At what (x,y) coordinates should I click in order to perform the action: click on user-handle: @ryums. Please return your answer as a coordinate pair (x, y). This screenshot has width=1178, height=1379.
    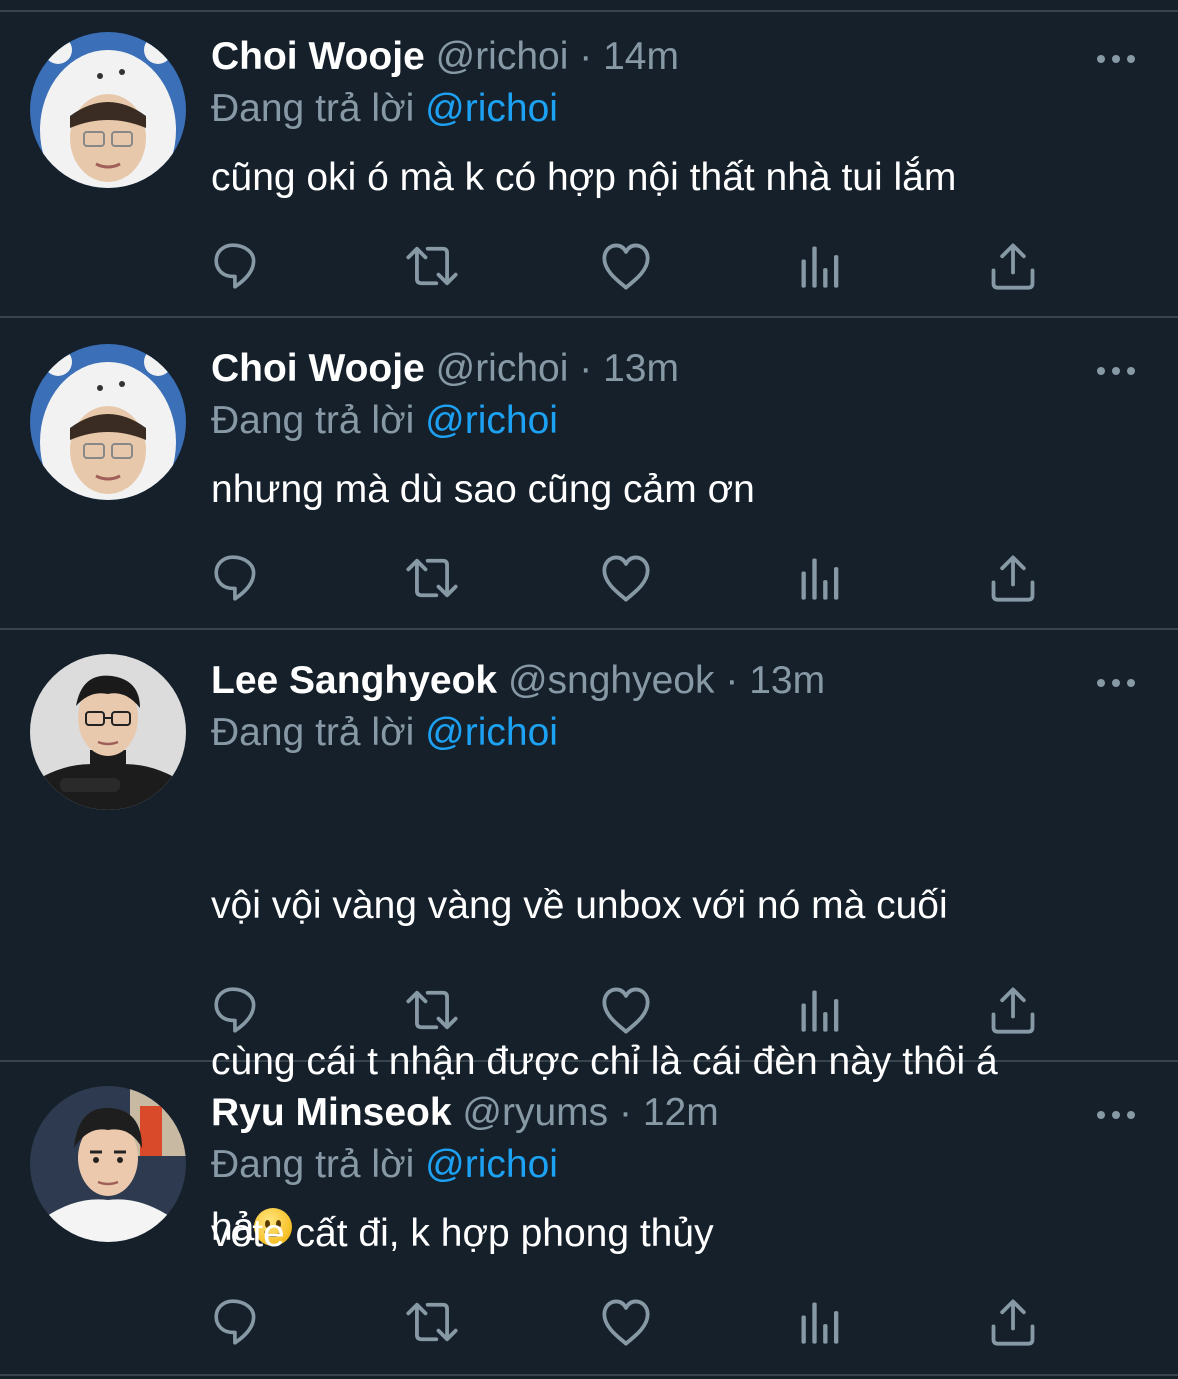
    Looking at the image, I should click on (535, 1112).